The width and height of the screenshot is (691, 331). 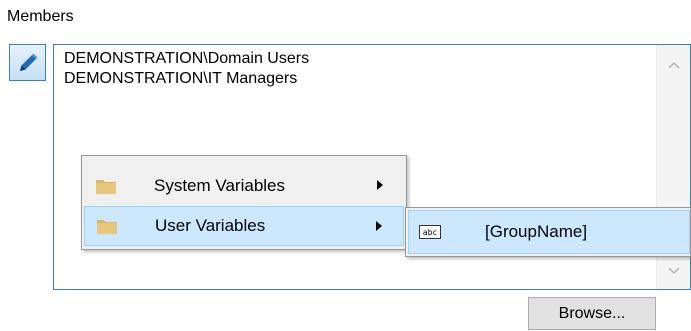 I want to click on member-item: DEMONSTRATION\Domain Users, so click(x=187, y=58).